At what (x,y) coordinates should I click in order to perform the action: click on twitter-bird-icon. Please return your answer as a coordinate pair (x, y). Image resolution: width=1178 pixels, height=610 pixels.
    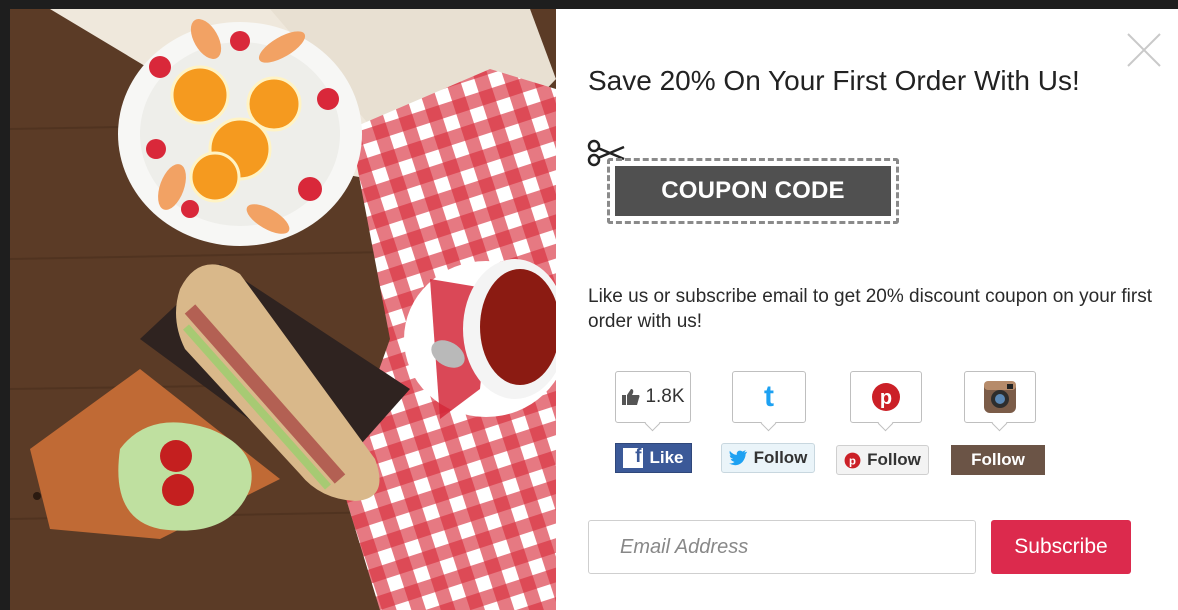
    Looking at the image, I should click on (737, 458).